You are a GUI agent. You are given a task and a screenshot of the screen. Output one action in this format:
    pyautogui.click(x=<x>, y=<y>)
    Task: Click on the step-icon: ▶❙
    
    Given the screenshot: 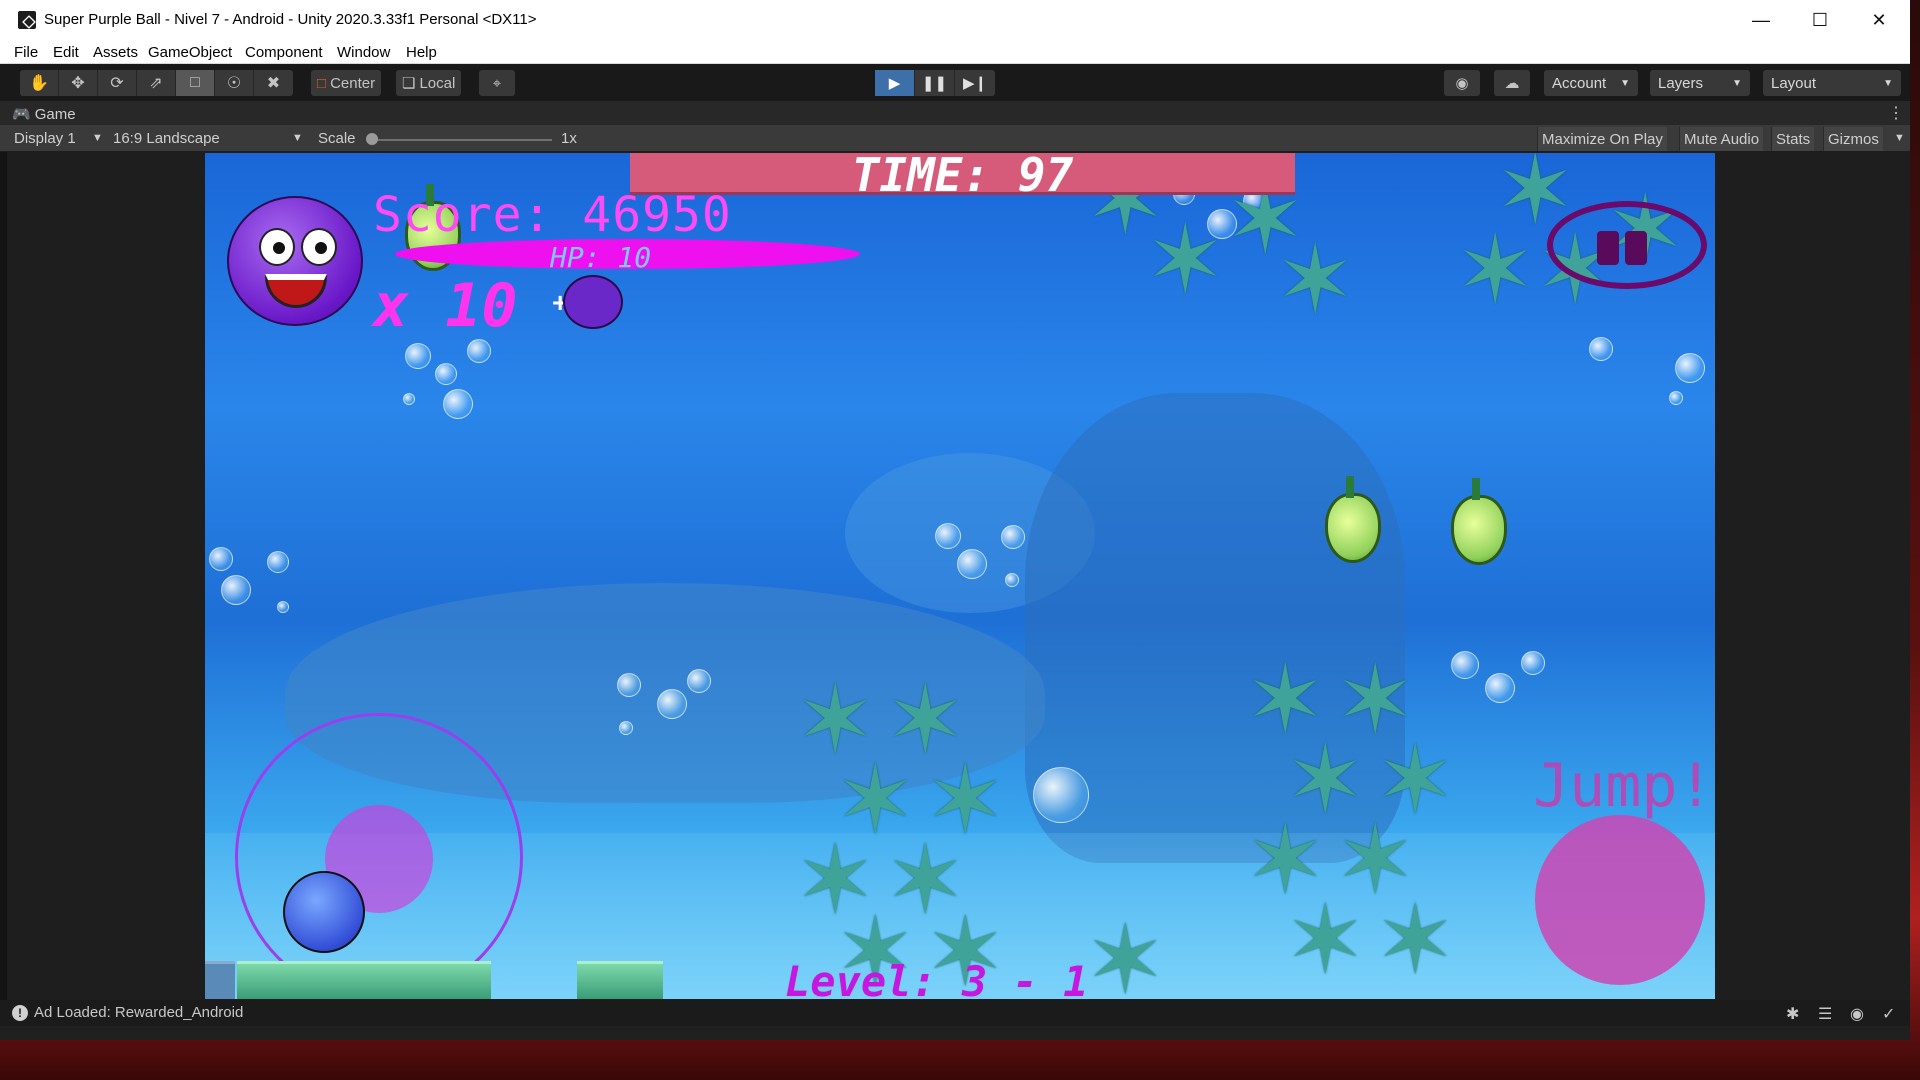 What is the action you would take?
    pyautogui.click(x=975, y=83)
    